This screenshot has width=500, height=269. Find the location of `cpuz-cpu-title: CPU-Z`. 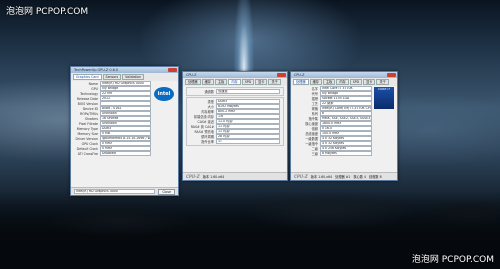

cpuz-cpu-title: CPU-Z is located at coordinates (299, 75).